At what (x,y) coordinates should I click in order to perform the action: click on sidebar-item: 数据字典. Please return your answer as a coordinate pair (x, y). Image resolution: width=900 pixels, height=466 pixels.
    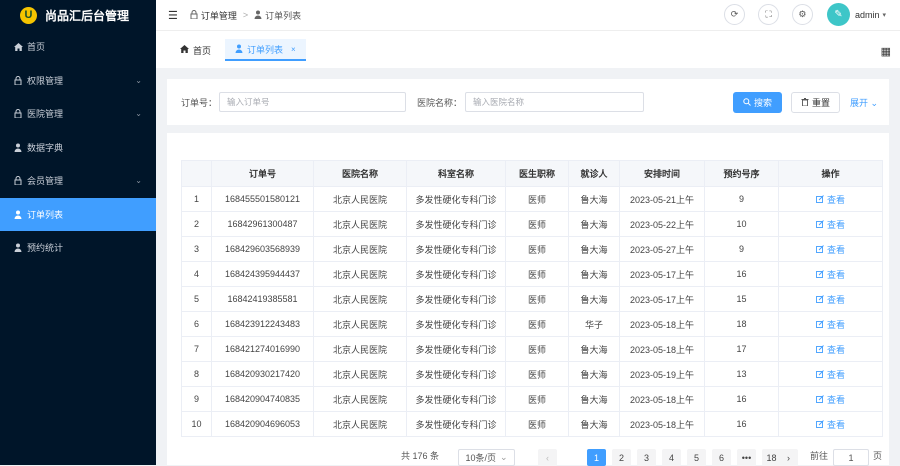
    Looking at the image, I should click on (78, 148).